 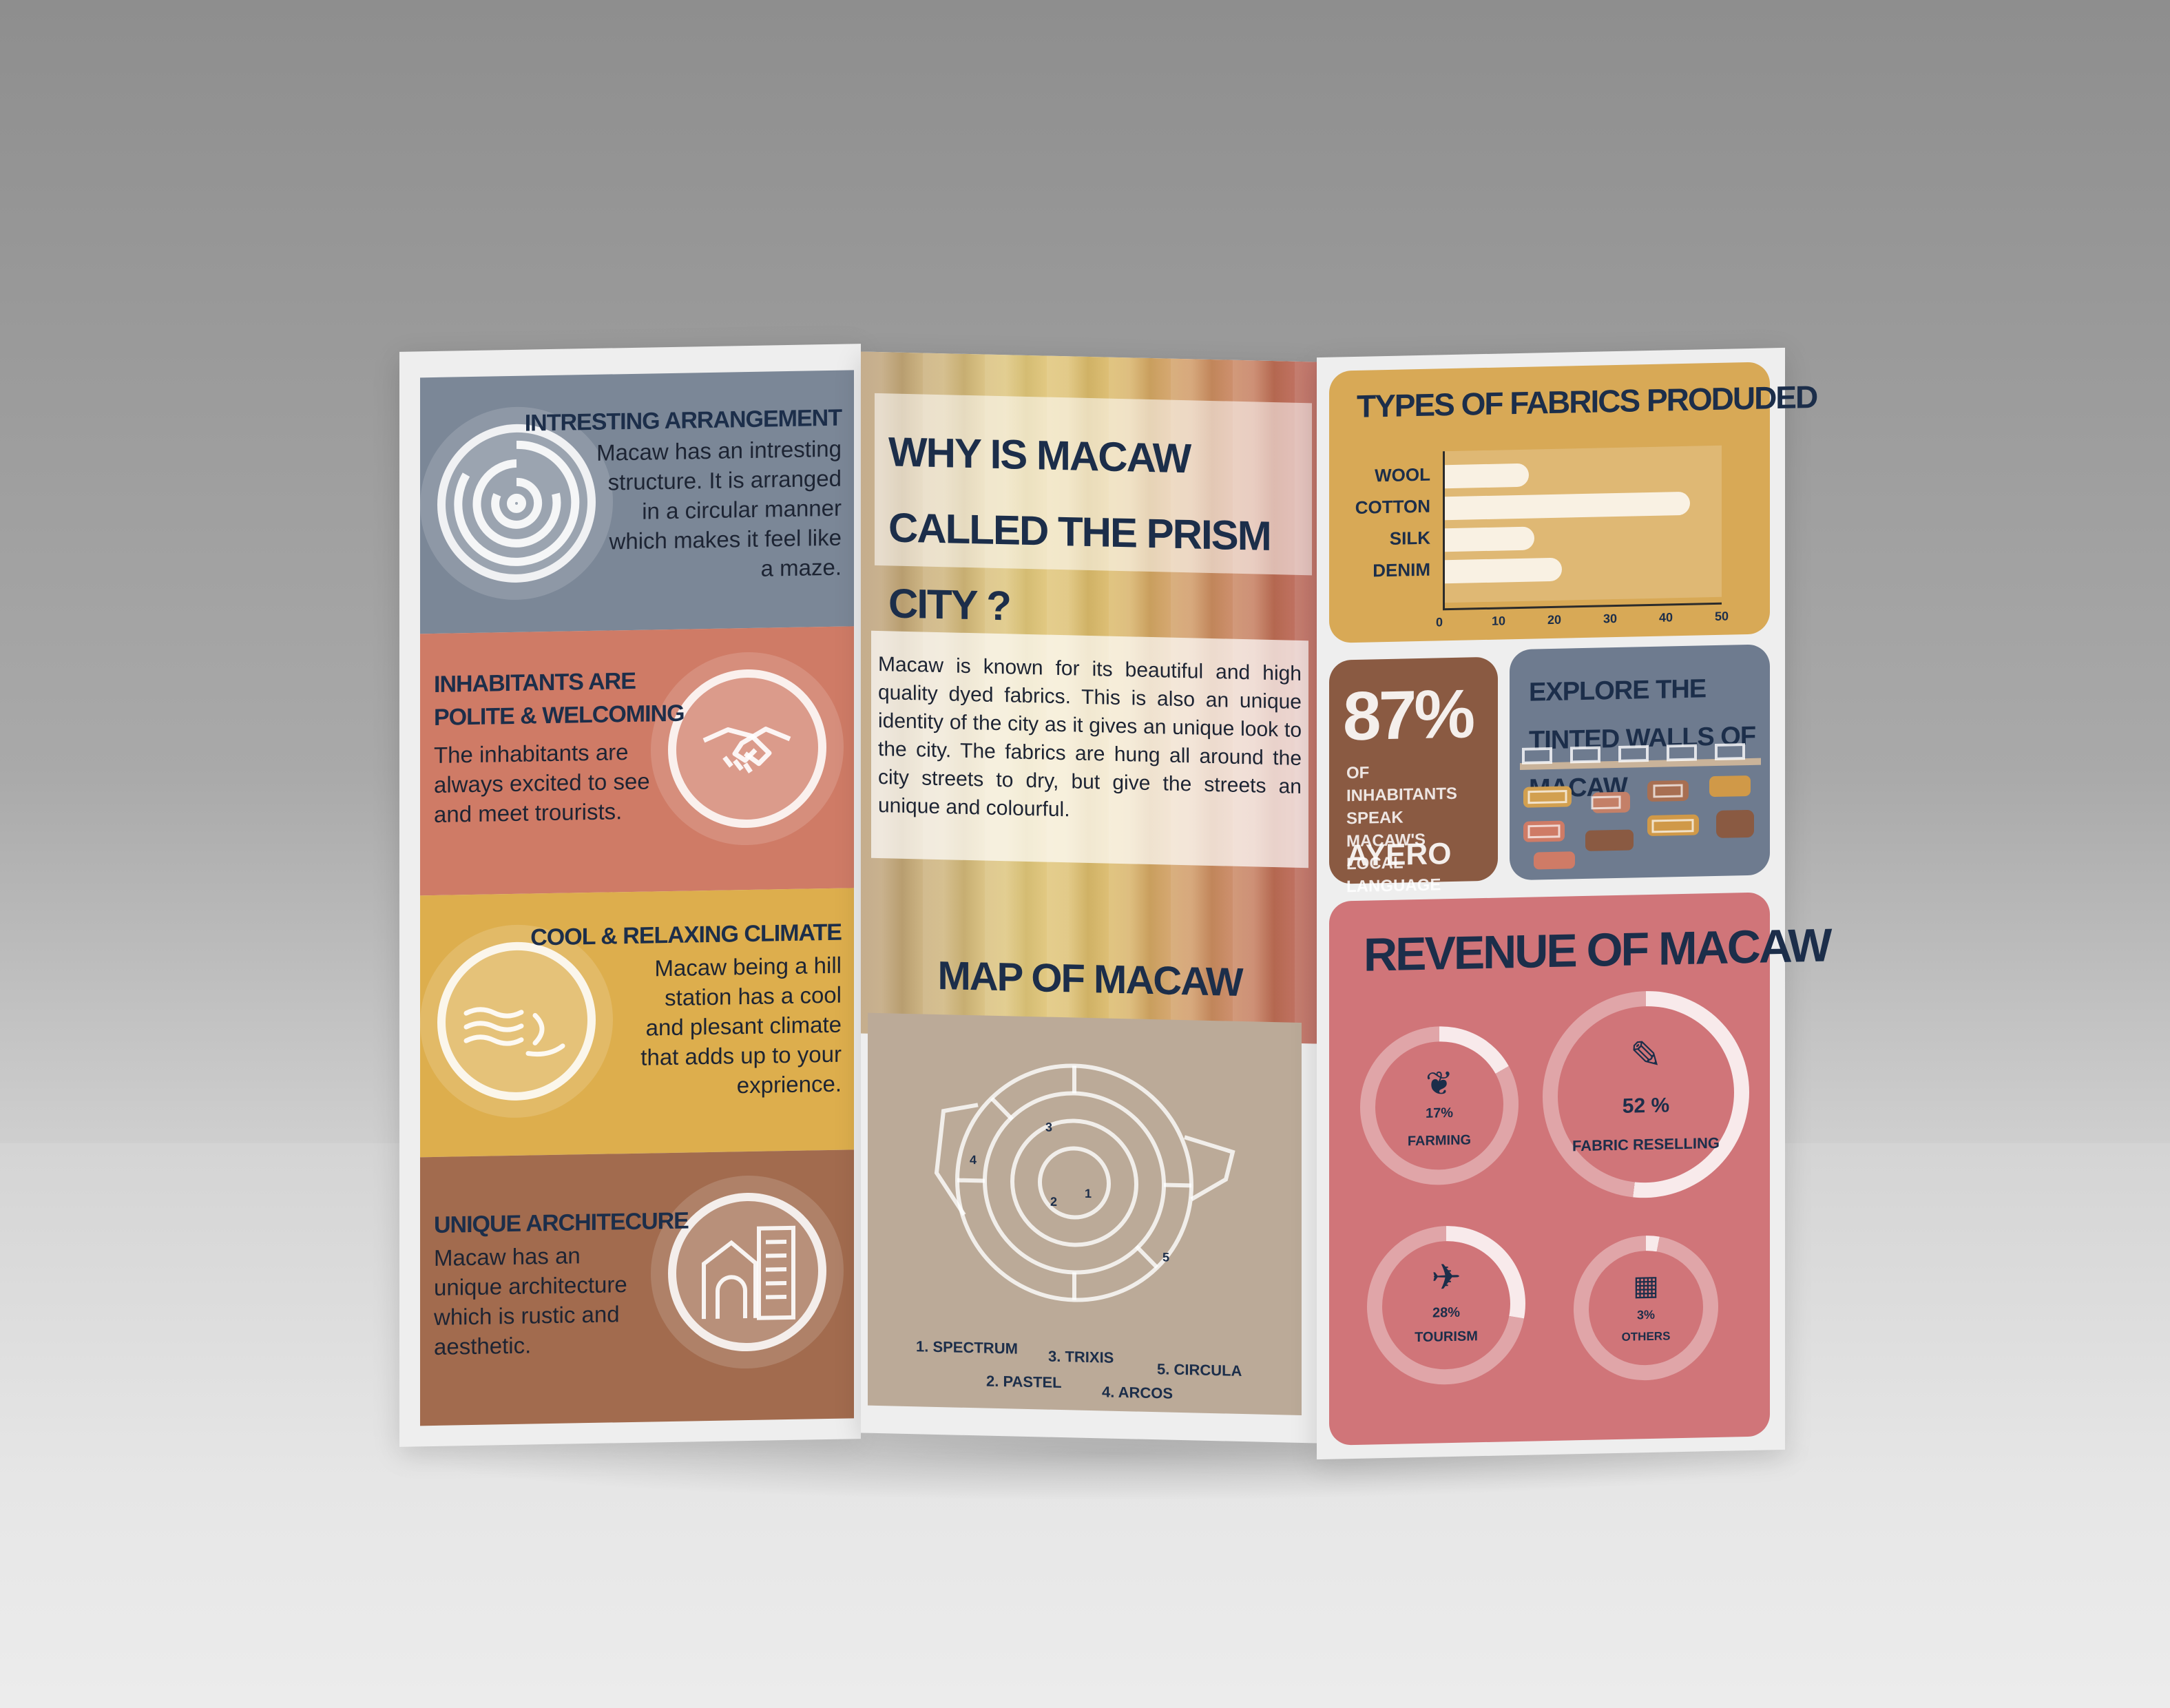 What do you see at coordinates (1081, 1356) in the screenshot?
I see `legend-trixis: 3. TRIXIS` at bounding box center [1081, 1356].